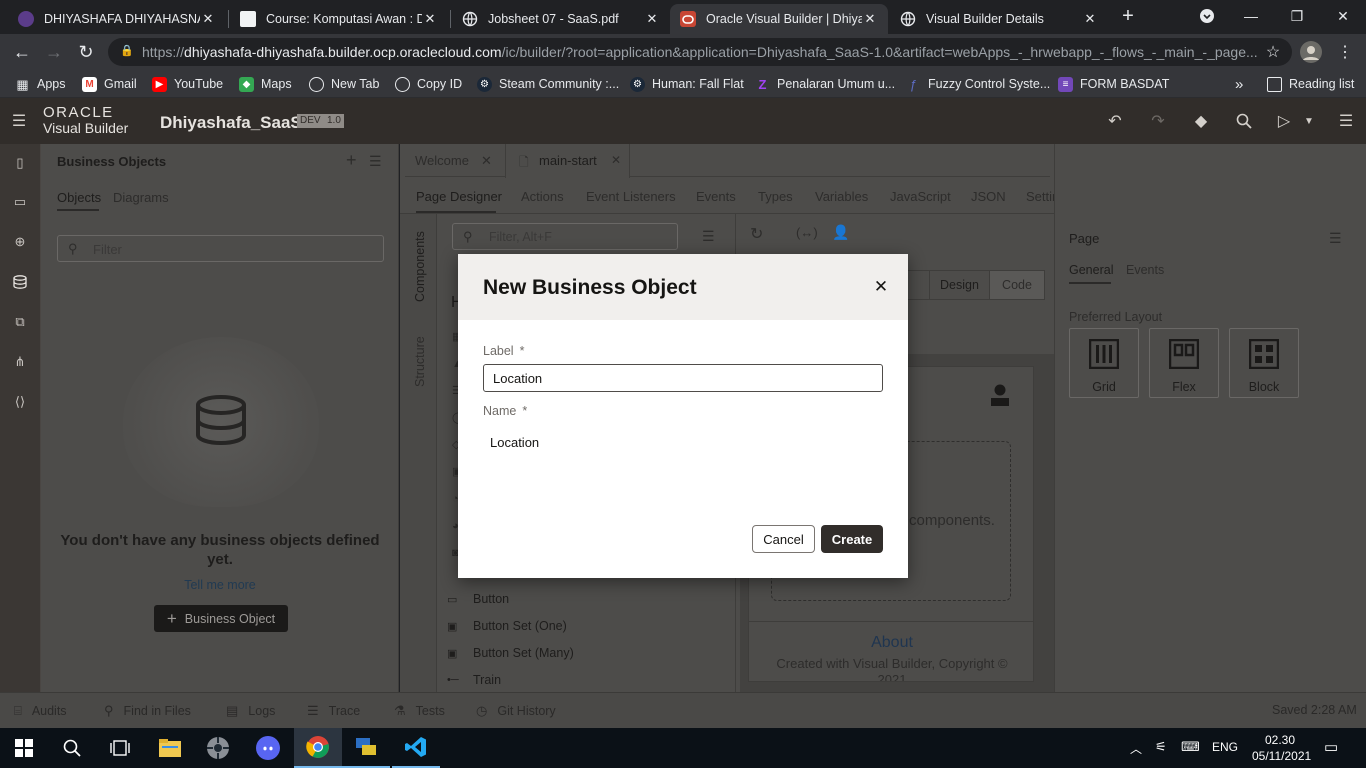 This screenshot has width=1366, height=768. I want to click on refresh-icon: ↻, so click(756, 234).